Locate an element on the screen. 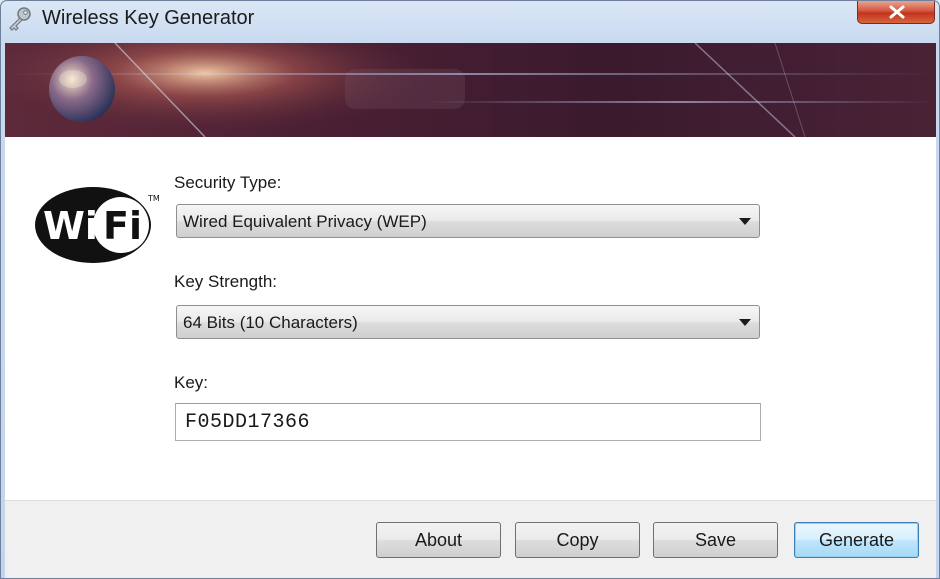  key-label: Key: is located at coordinates (191, 382).